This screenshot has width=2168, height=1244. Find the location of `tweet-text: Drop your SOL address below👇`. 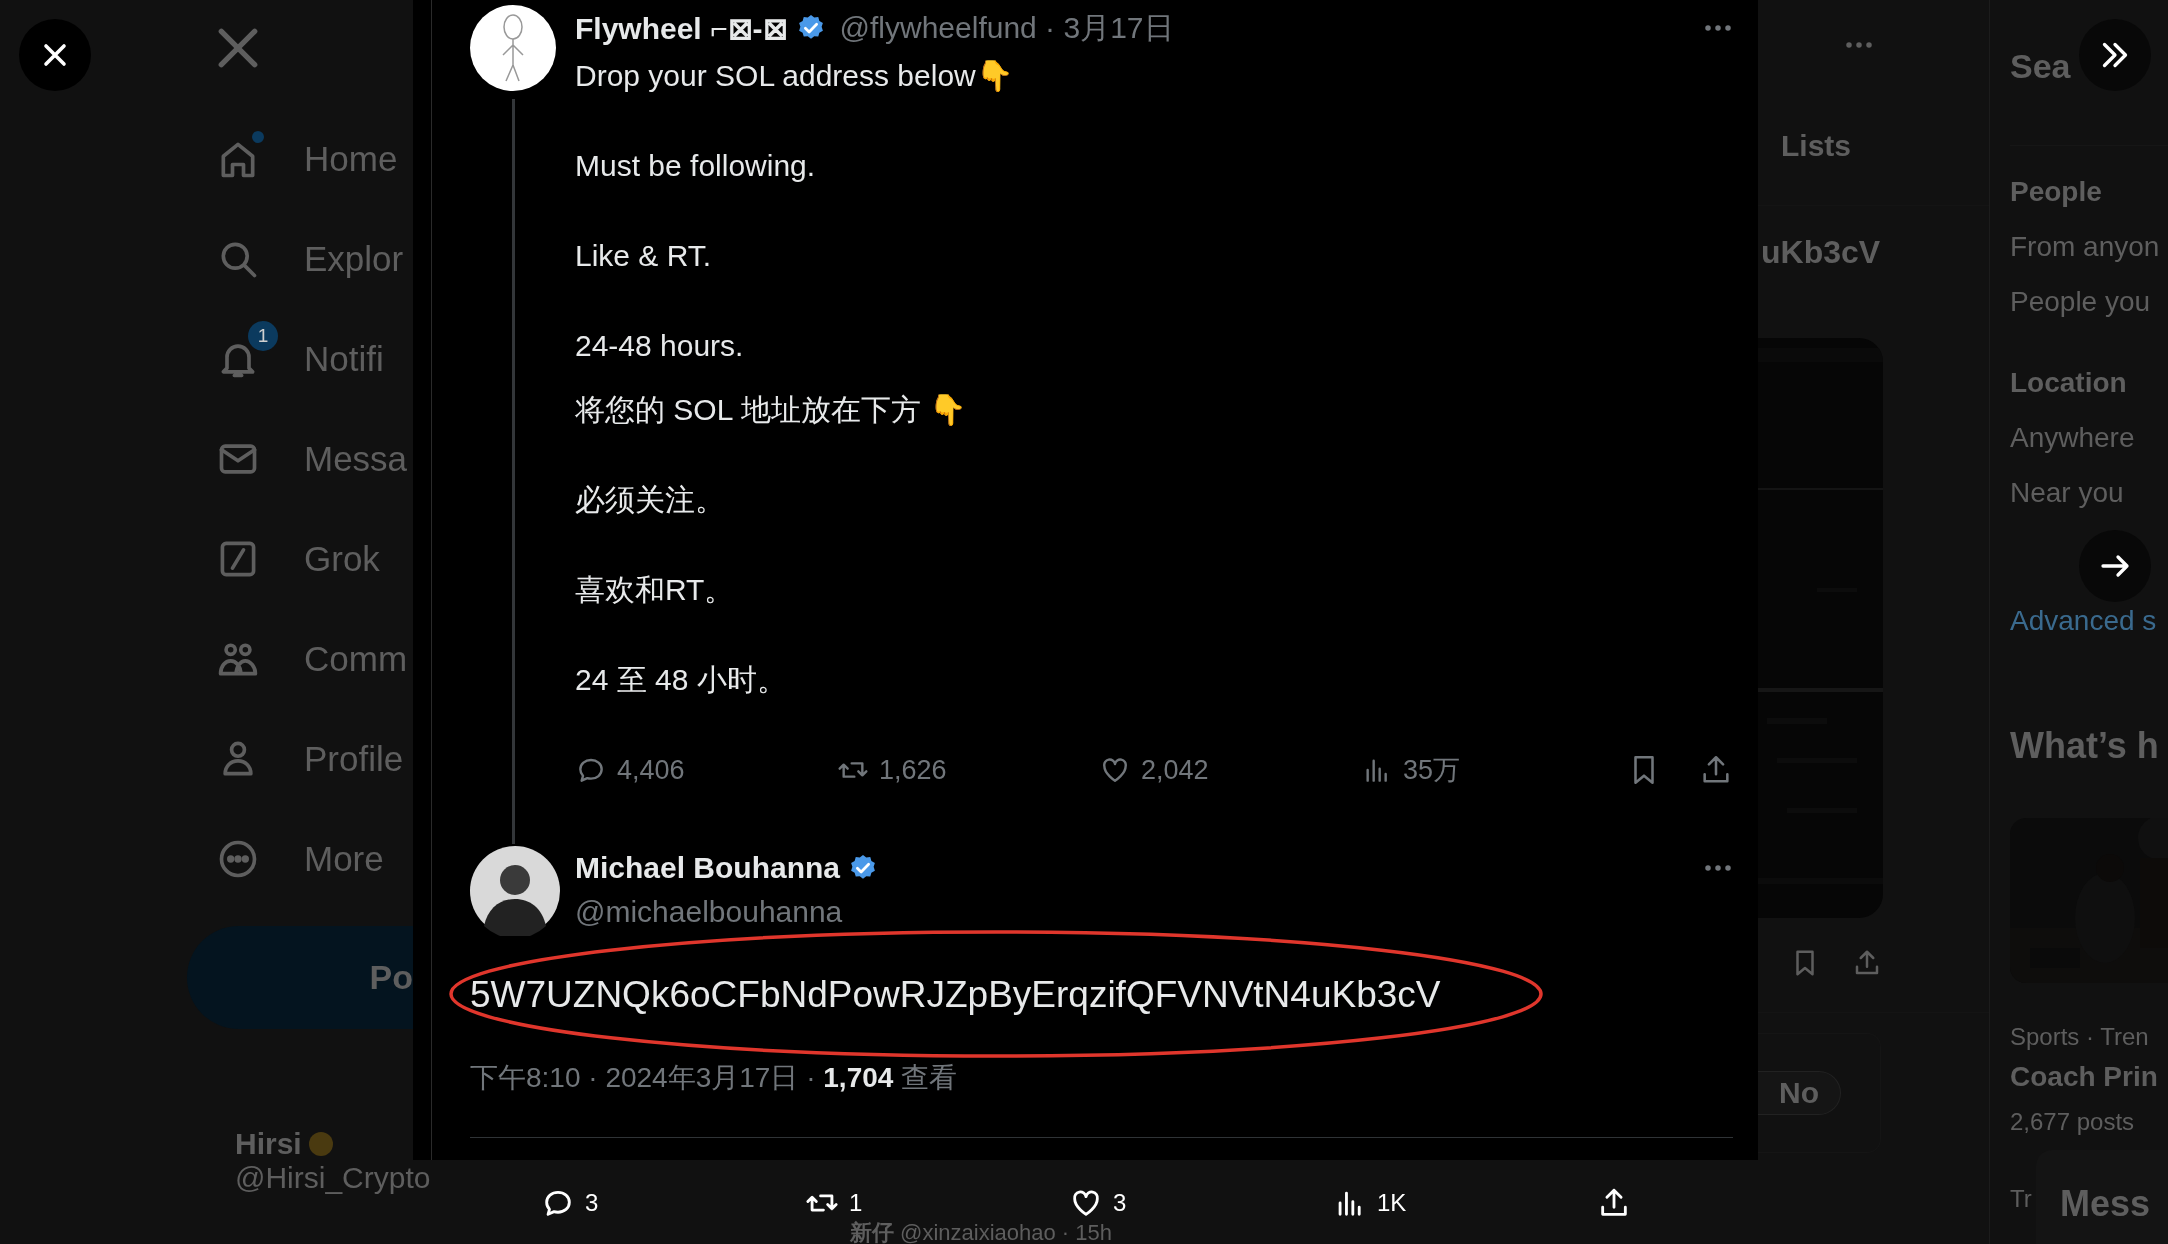

tweet-text: Drop your SOL address below👇 is located at coordinates (794, 76).